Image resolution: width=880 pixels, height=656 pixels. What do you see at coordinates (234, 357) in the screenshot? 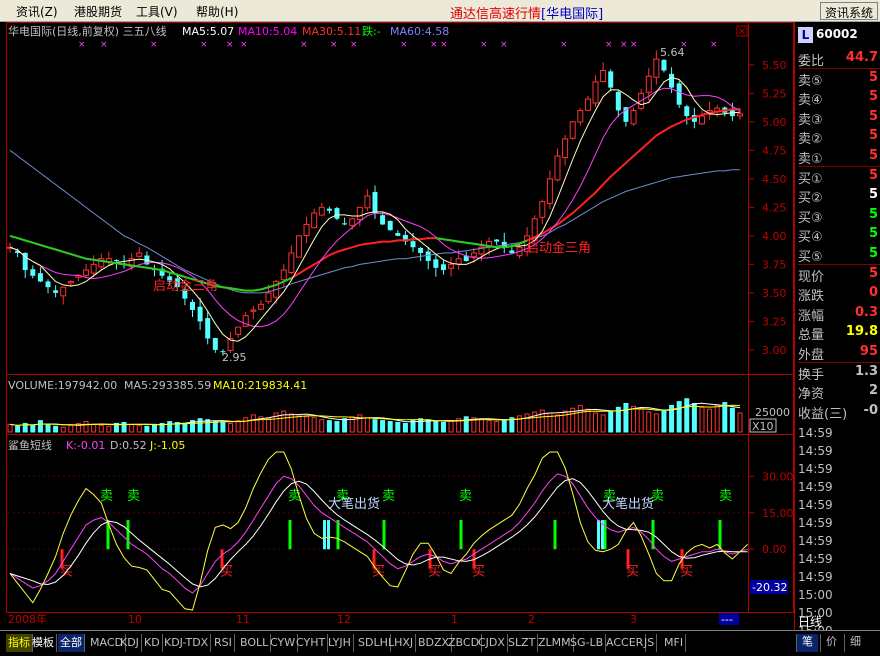
I see `low-label: 2.95` at bounding box center [234, 357].